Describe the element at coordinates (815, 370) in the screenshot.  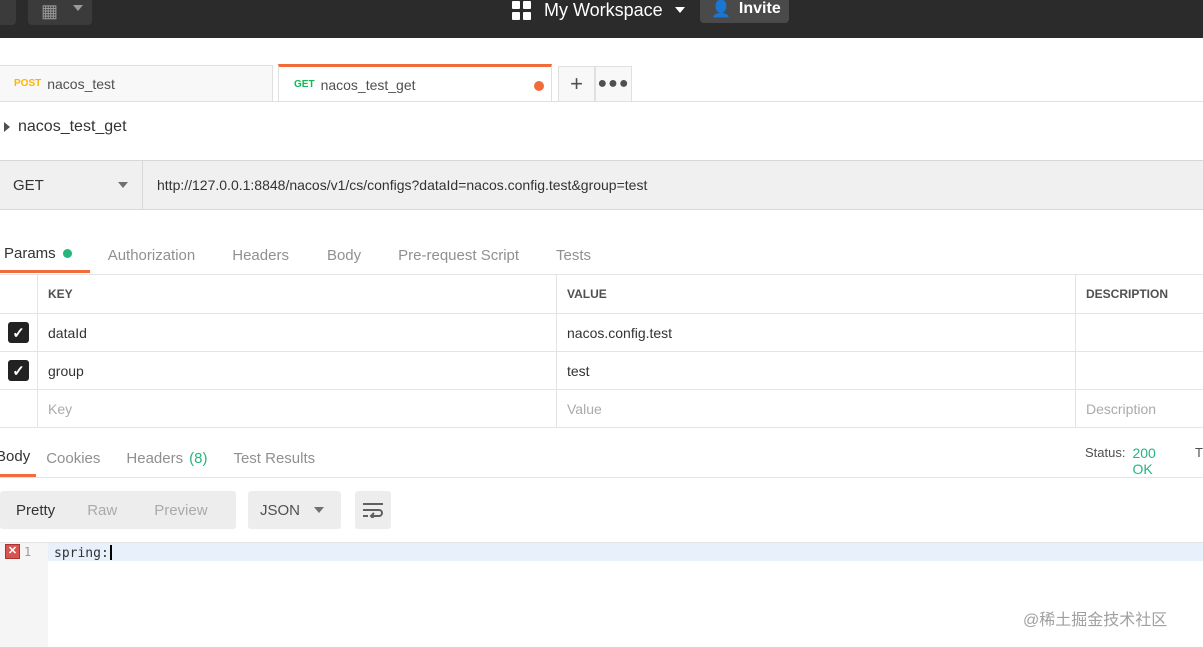
I see `param-value-input: test` at that location.